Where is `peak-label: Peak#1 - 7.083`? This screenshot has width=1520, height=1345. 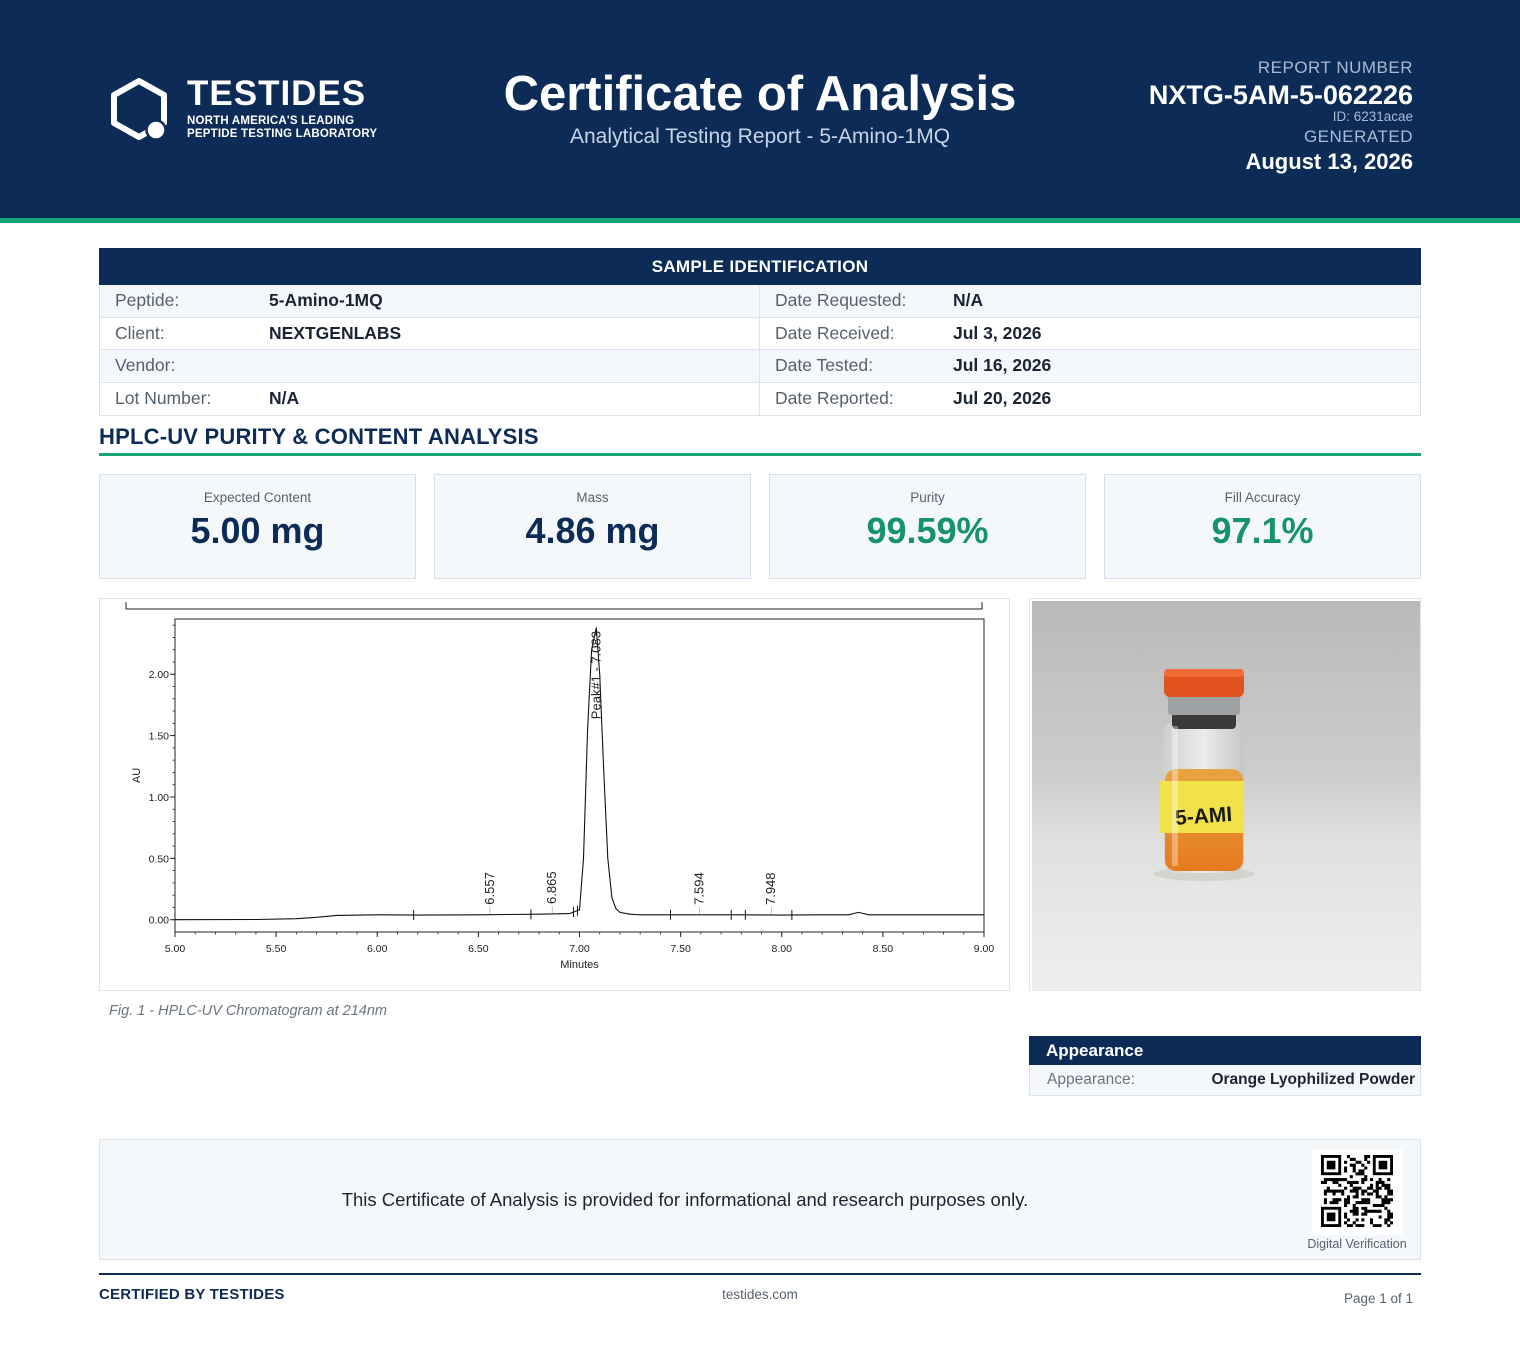 peak-label: Peak#1 - 7.083 is located at coordinates (595, 675).